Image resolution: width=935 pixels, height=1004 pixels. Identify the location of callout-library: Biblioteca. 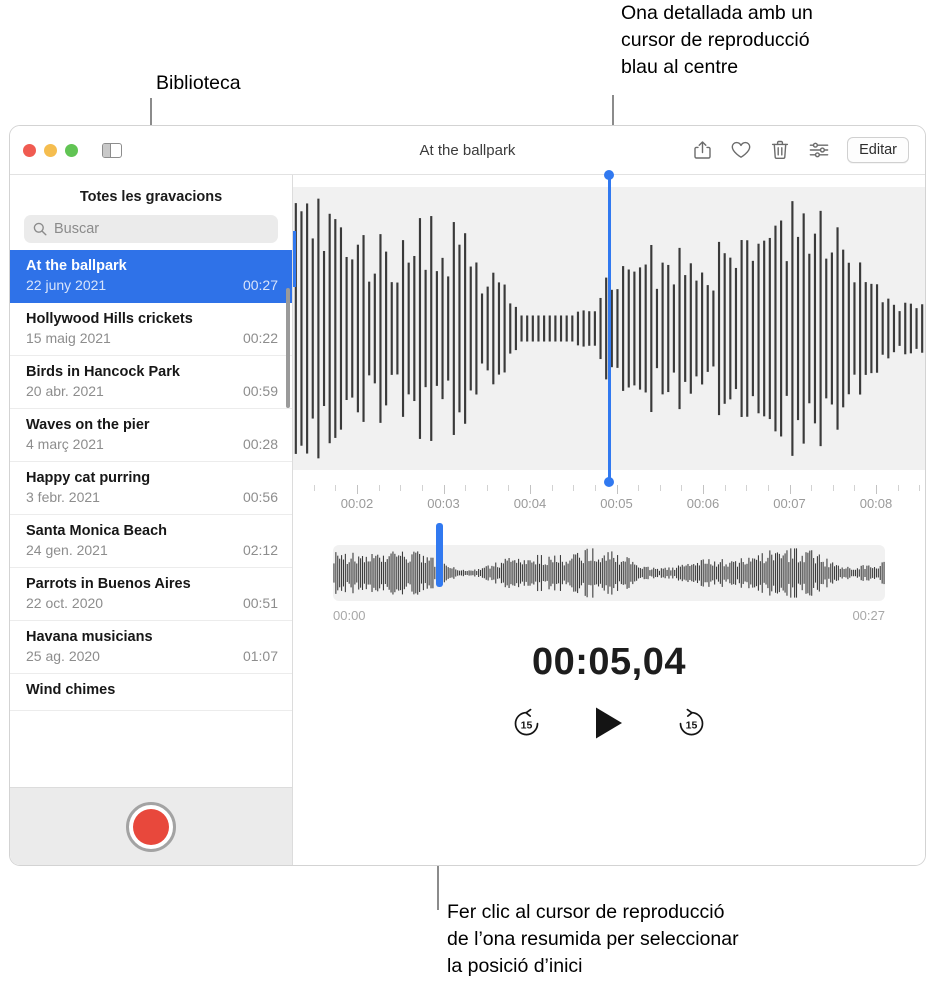
(198, 83).